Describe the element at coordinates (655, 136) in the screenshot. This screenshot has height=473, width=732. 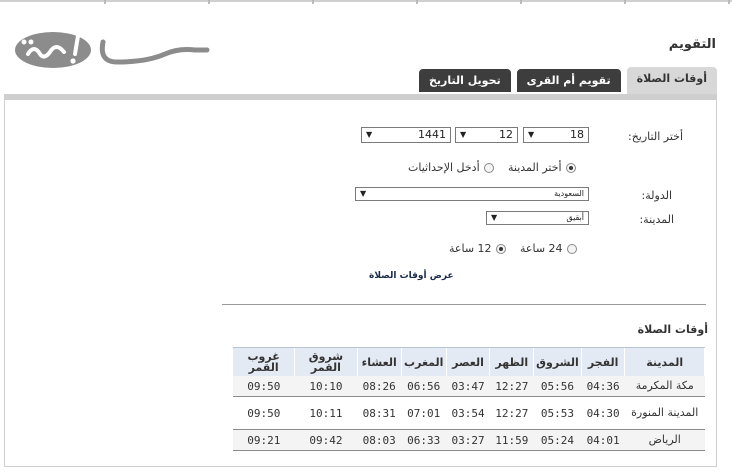
I see `date-label: أختر التاريخ:` at that location.